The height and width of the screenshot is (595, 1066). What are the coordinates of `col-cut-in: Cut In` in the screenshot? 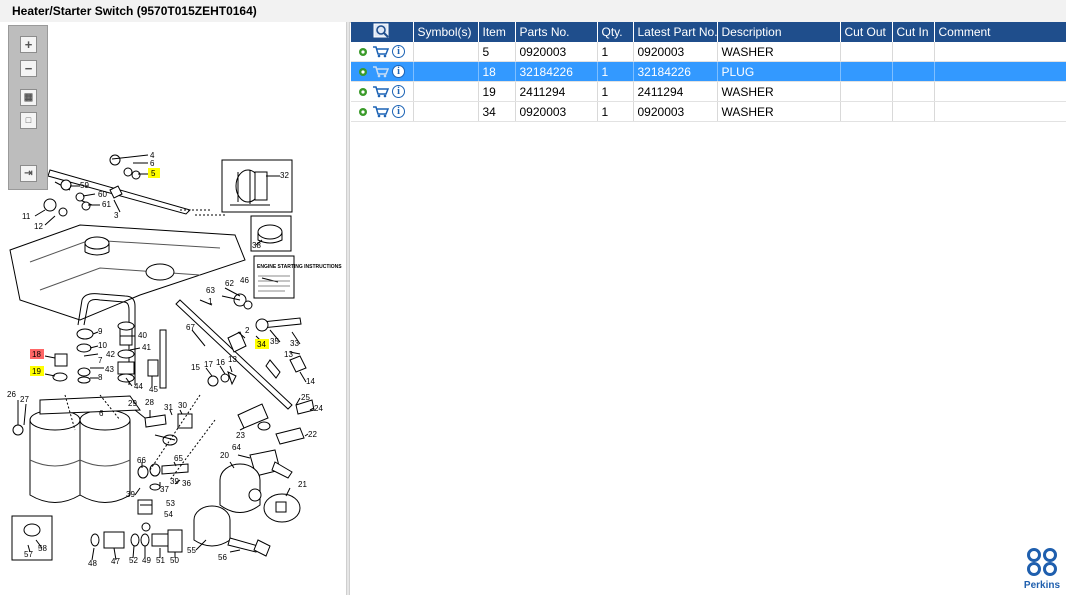 It's located at (913, 32).